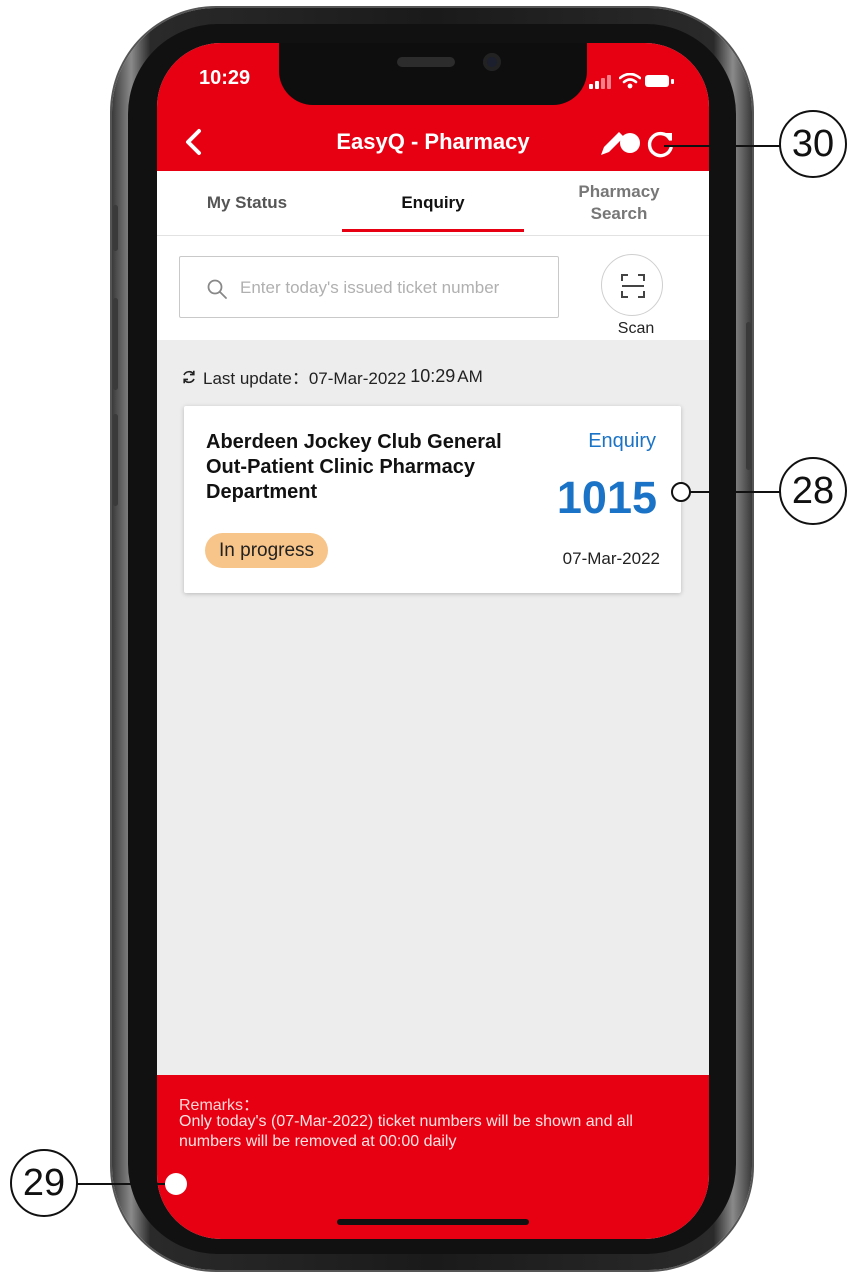 Image resolution: width=852 pixels, height=1275 pixels. What do you see at coordinates (681, 492) in the screenshot?
I see `callout-28-anchor` at bounding box center [681, 492].